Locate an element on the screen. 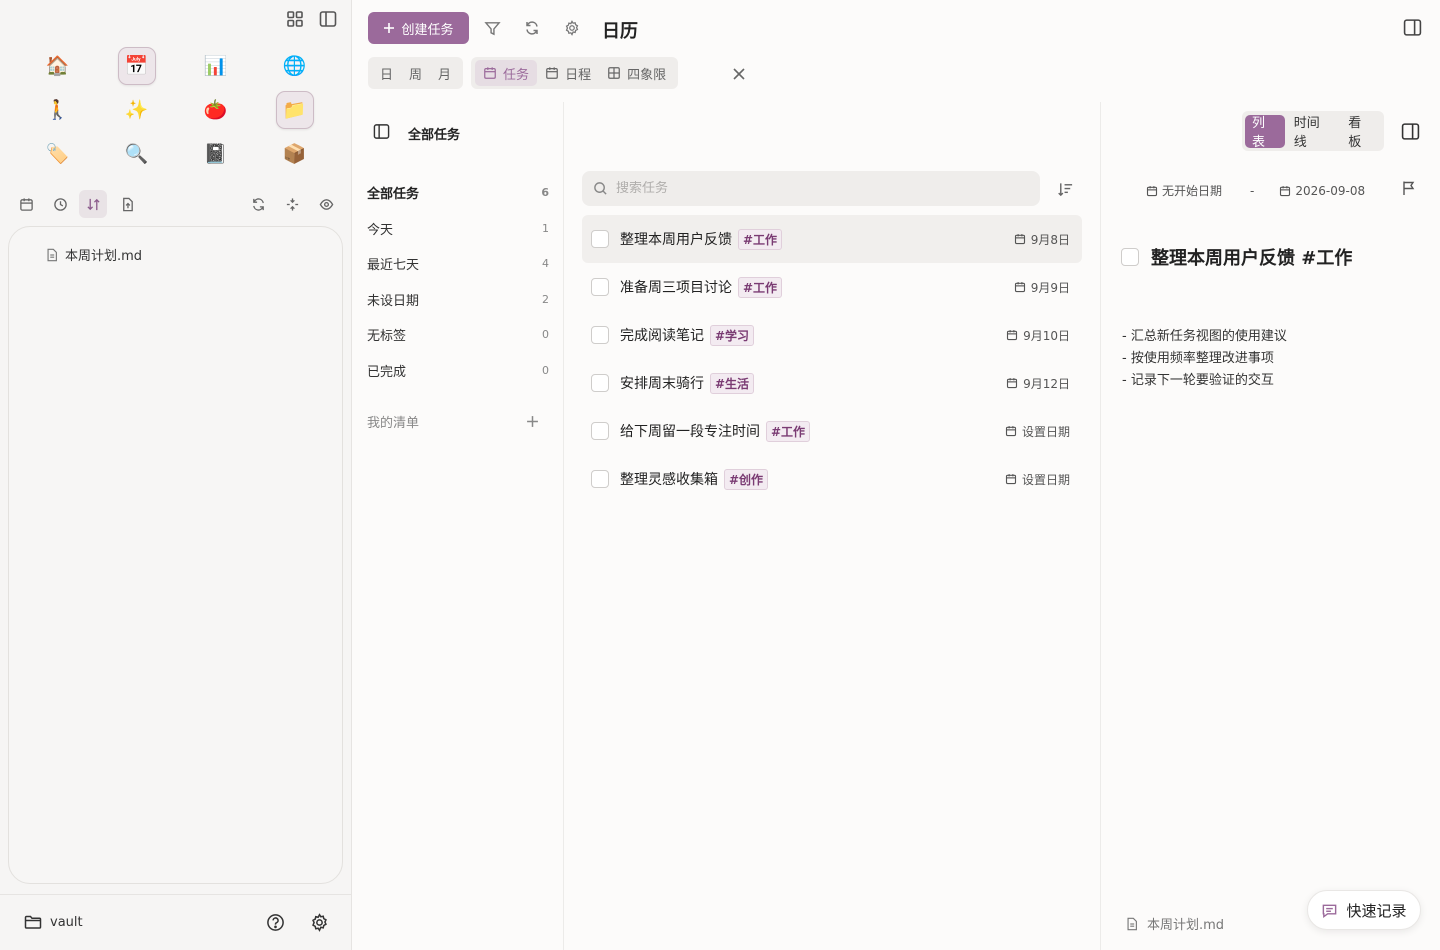 This screenshot has height=950, width=1440. box-app-button: 📦 is located at coordinates (295, 154).